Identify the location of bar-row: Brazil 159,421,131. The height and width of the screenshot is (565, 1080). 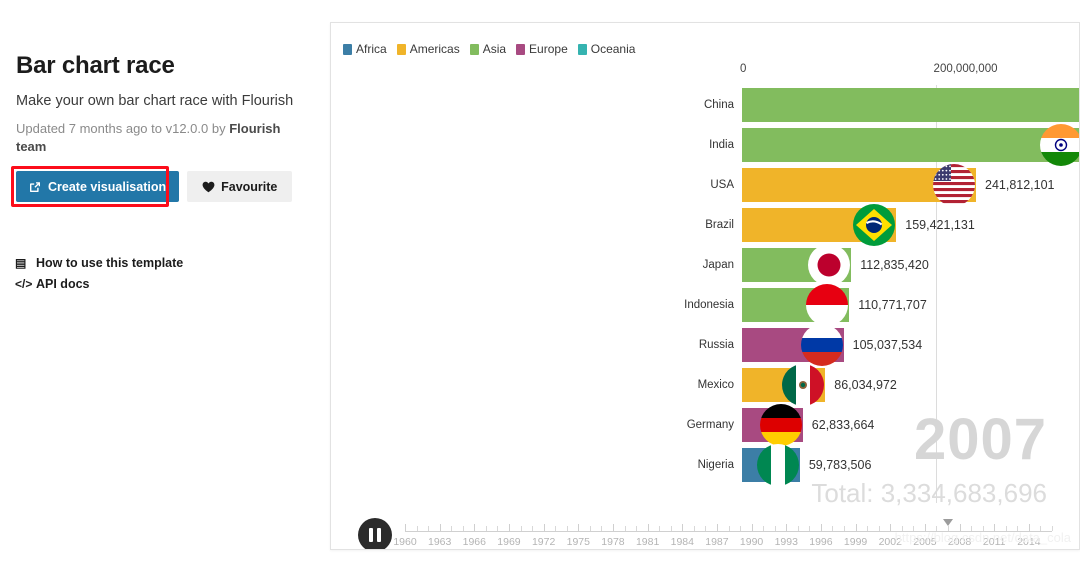
(892, 225).